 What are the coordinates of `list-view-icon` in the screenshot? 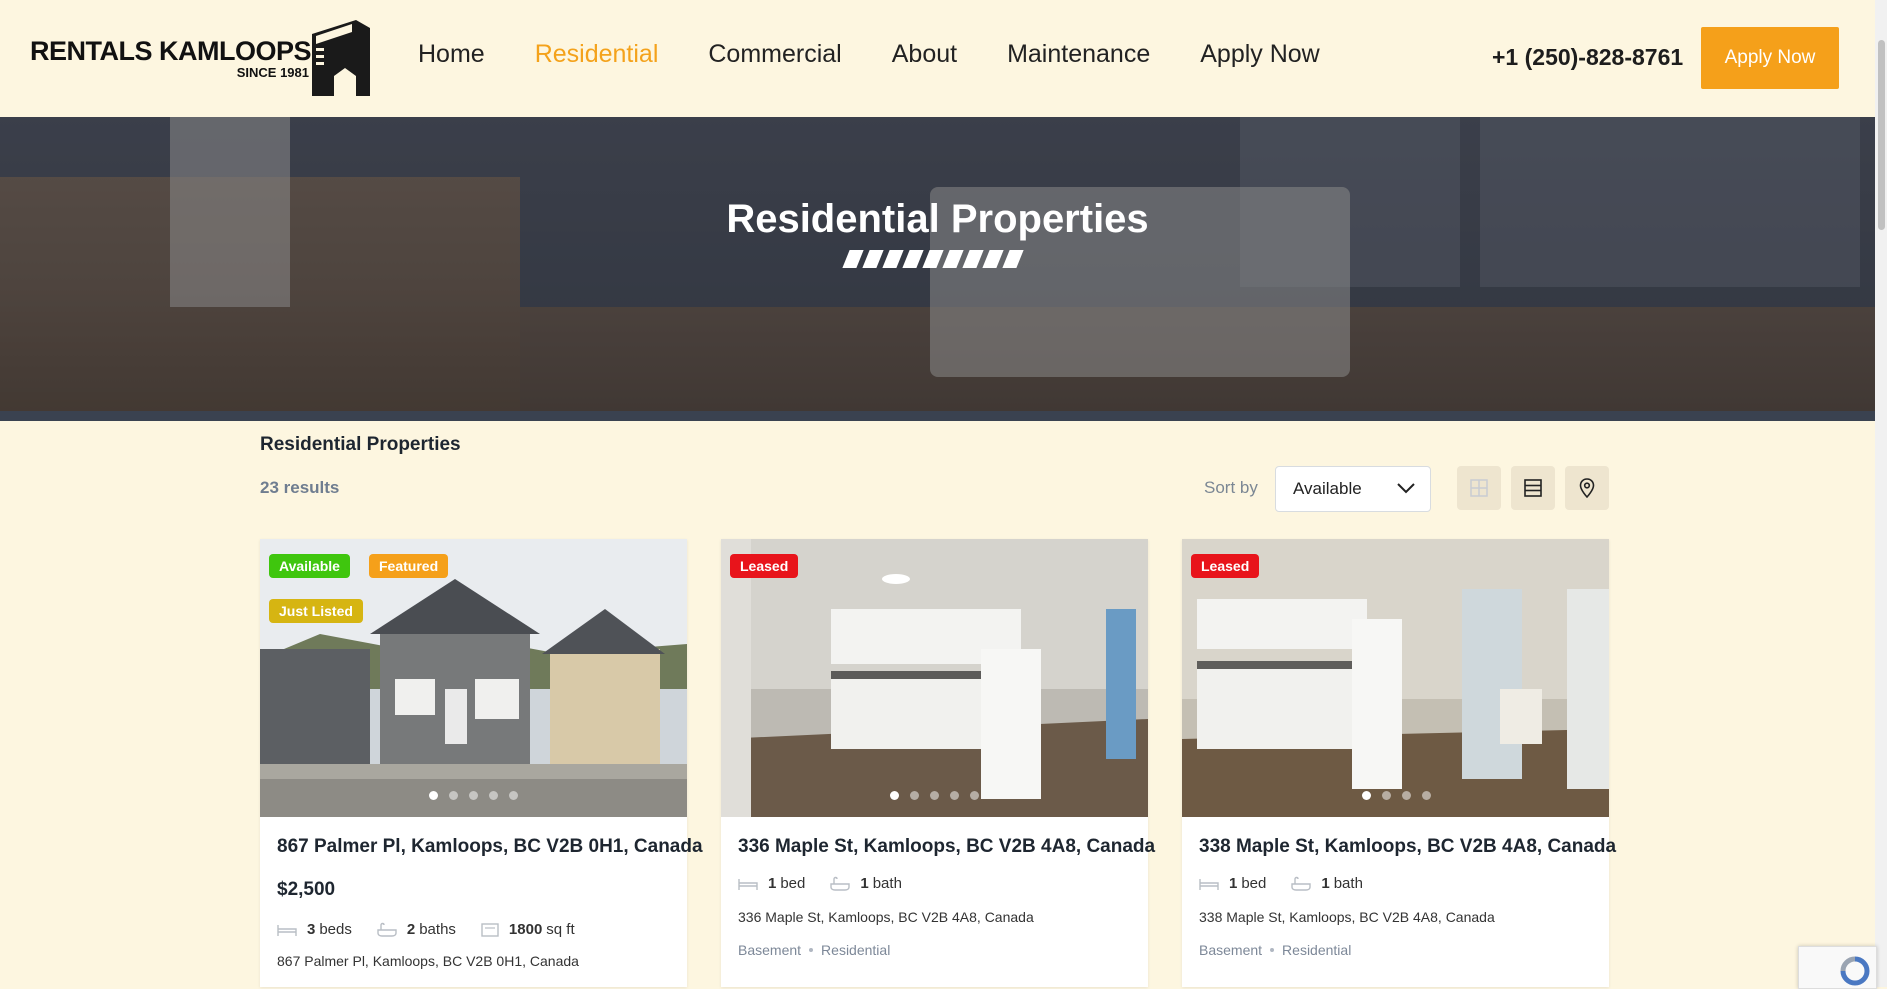 It's located at (1533, 488).